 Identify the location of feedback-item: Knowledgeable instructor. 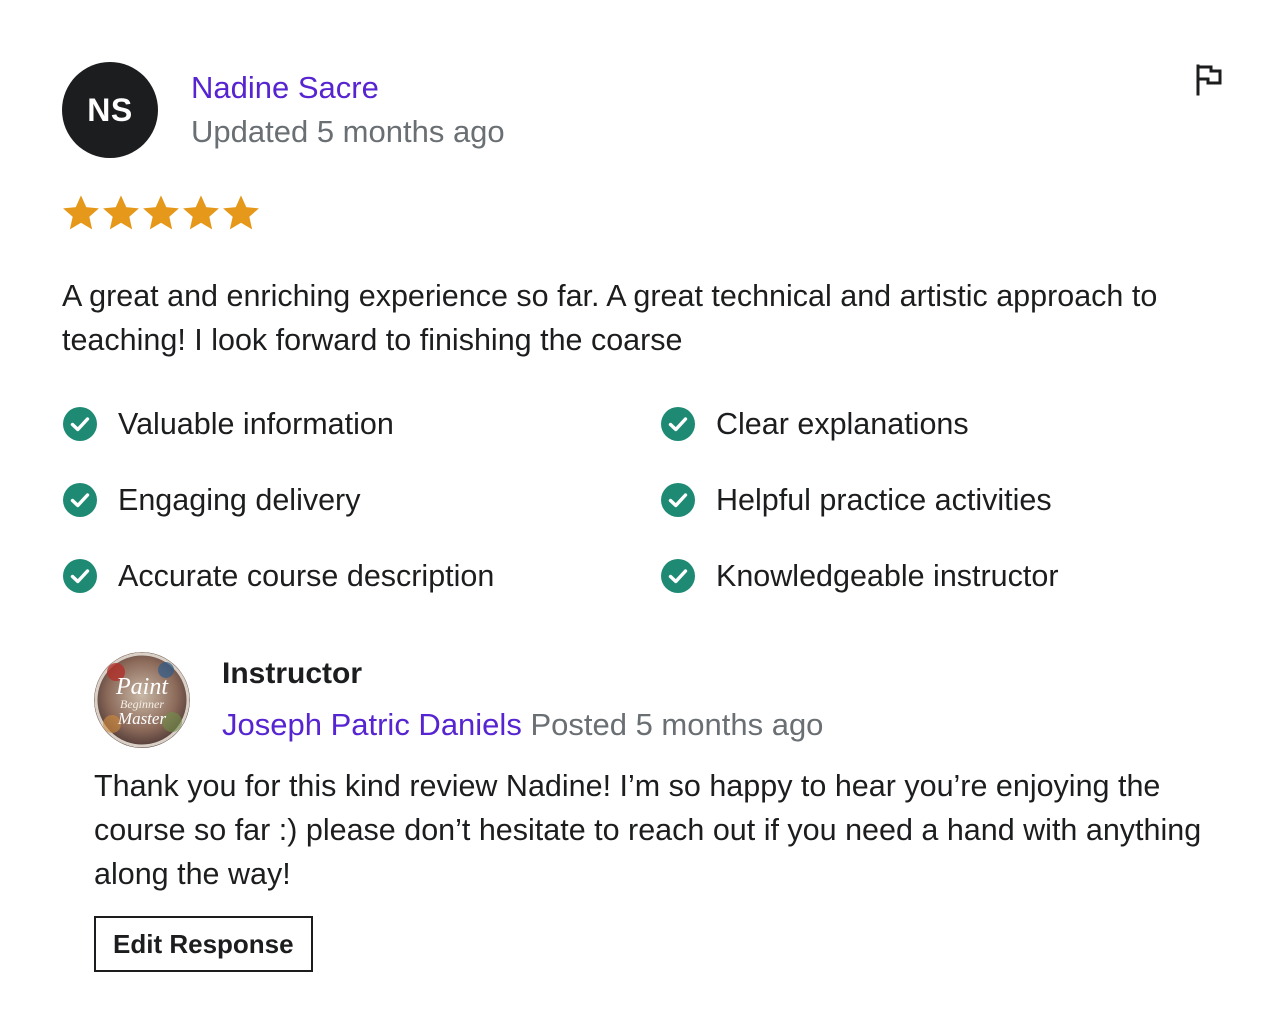
(945, 576).